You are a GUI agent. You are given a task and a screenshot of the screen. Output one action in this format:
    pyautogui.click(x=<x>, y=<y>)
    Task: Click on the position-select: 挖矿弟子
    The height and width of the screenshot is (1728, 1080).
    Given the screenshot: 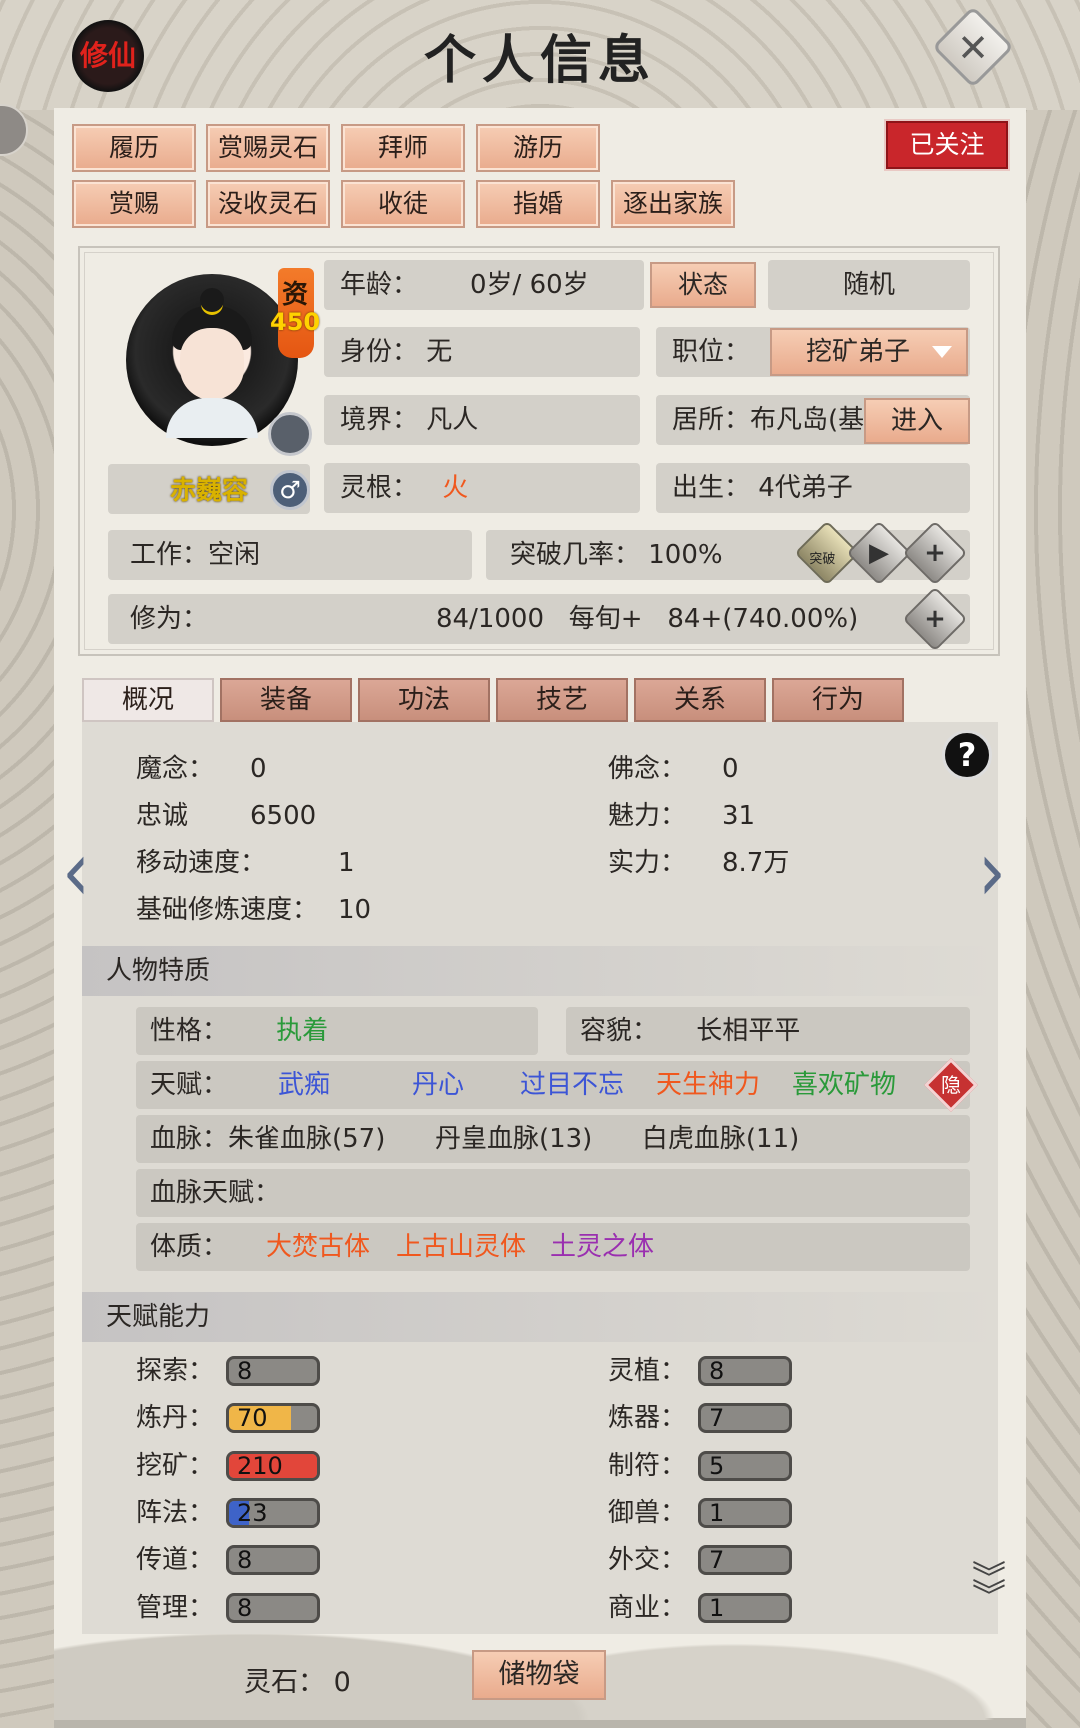 What is the action you would take?
    pyautogui.click(x=869, y=352)
    